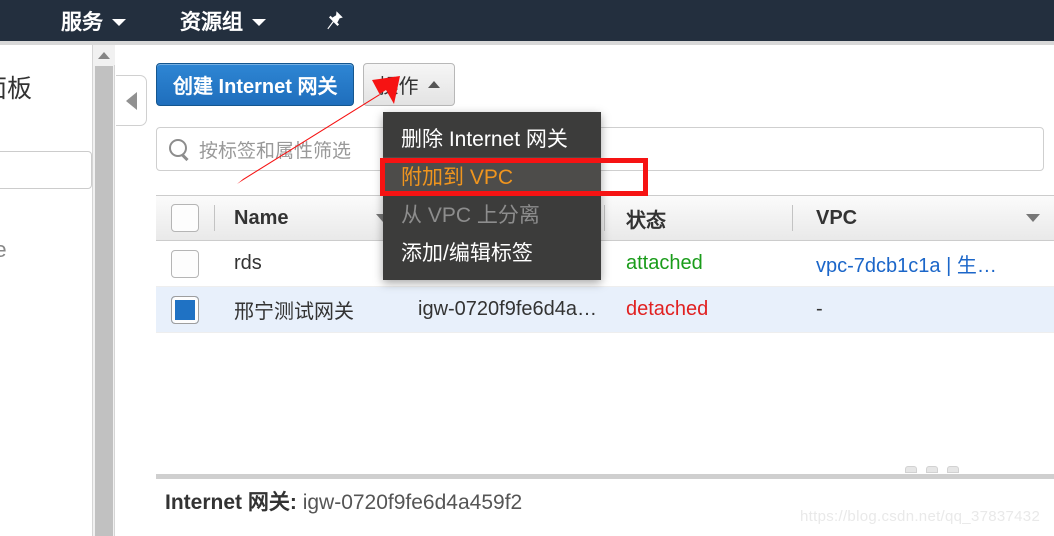 This screenshot has width=1054, height=536. I want to click on scroll-up-button, so click(104, 55).